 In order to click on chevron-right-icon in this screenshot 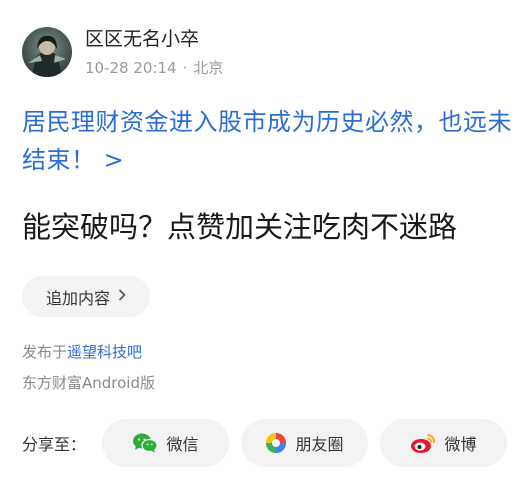, I will do `click(122, 296)`.